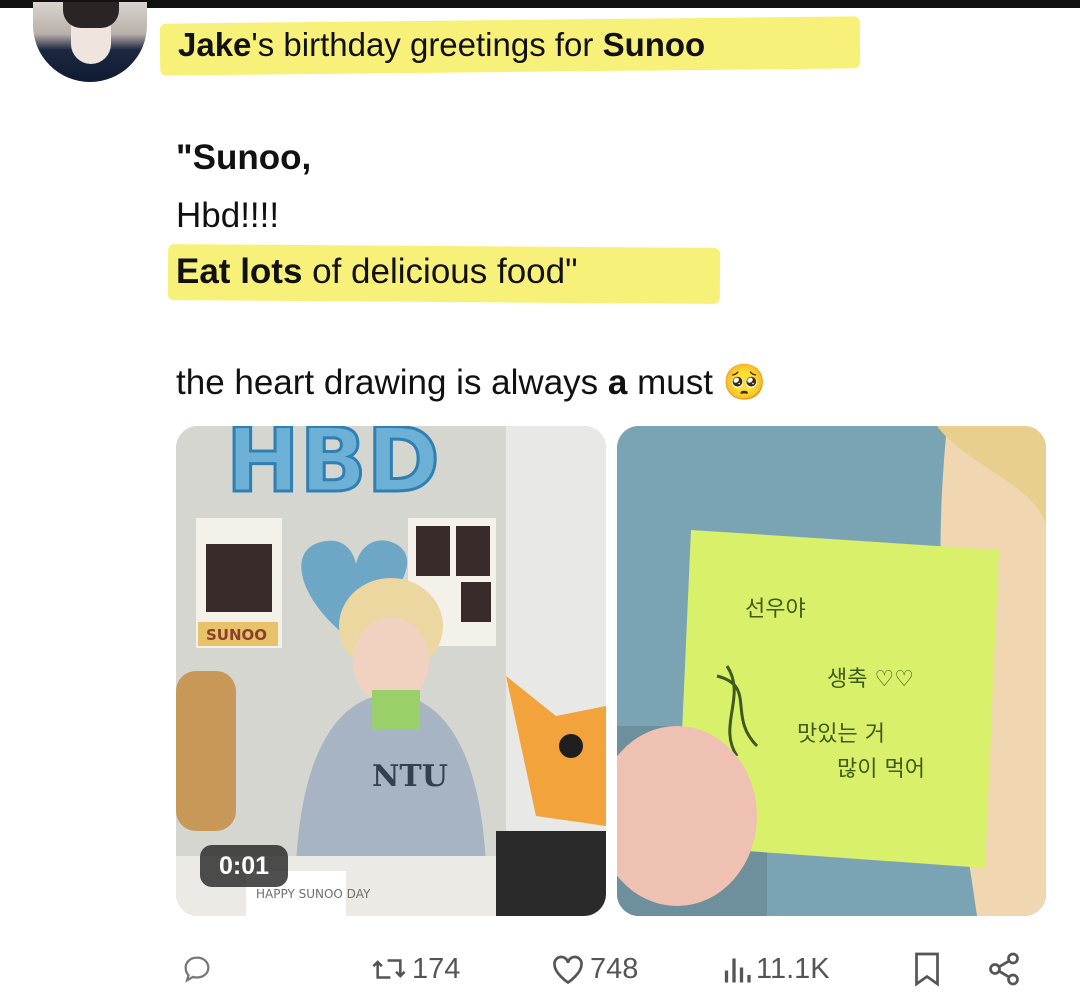 This screenshot has width=1080, height=1006. I want to click on comment-line: the heart drawing is always a must 🥺, so click(471, 382).